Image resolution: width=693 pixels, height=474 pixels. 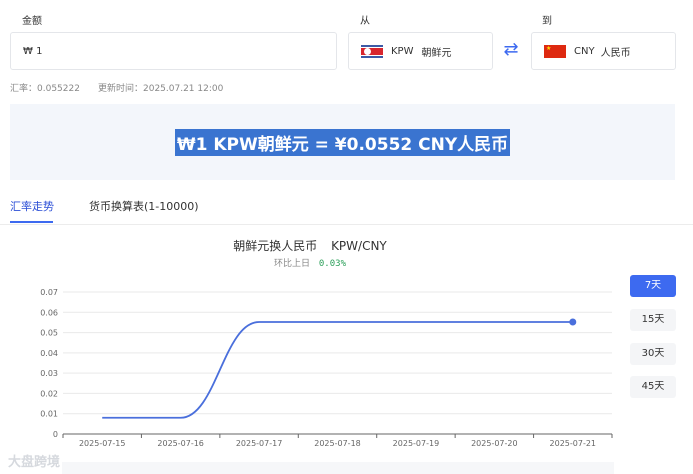 What do you see at coordinates (494, 443) in the screenshot?
I see `x-tick-label: 2025-07-20` at bounding box center [494, 443].